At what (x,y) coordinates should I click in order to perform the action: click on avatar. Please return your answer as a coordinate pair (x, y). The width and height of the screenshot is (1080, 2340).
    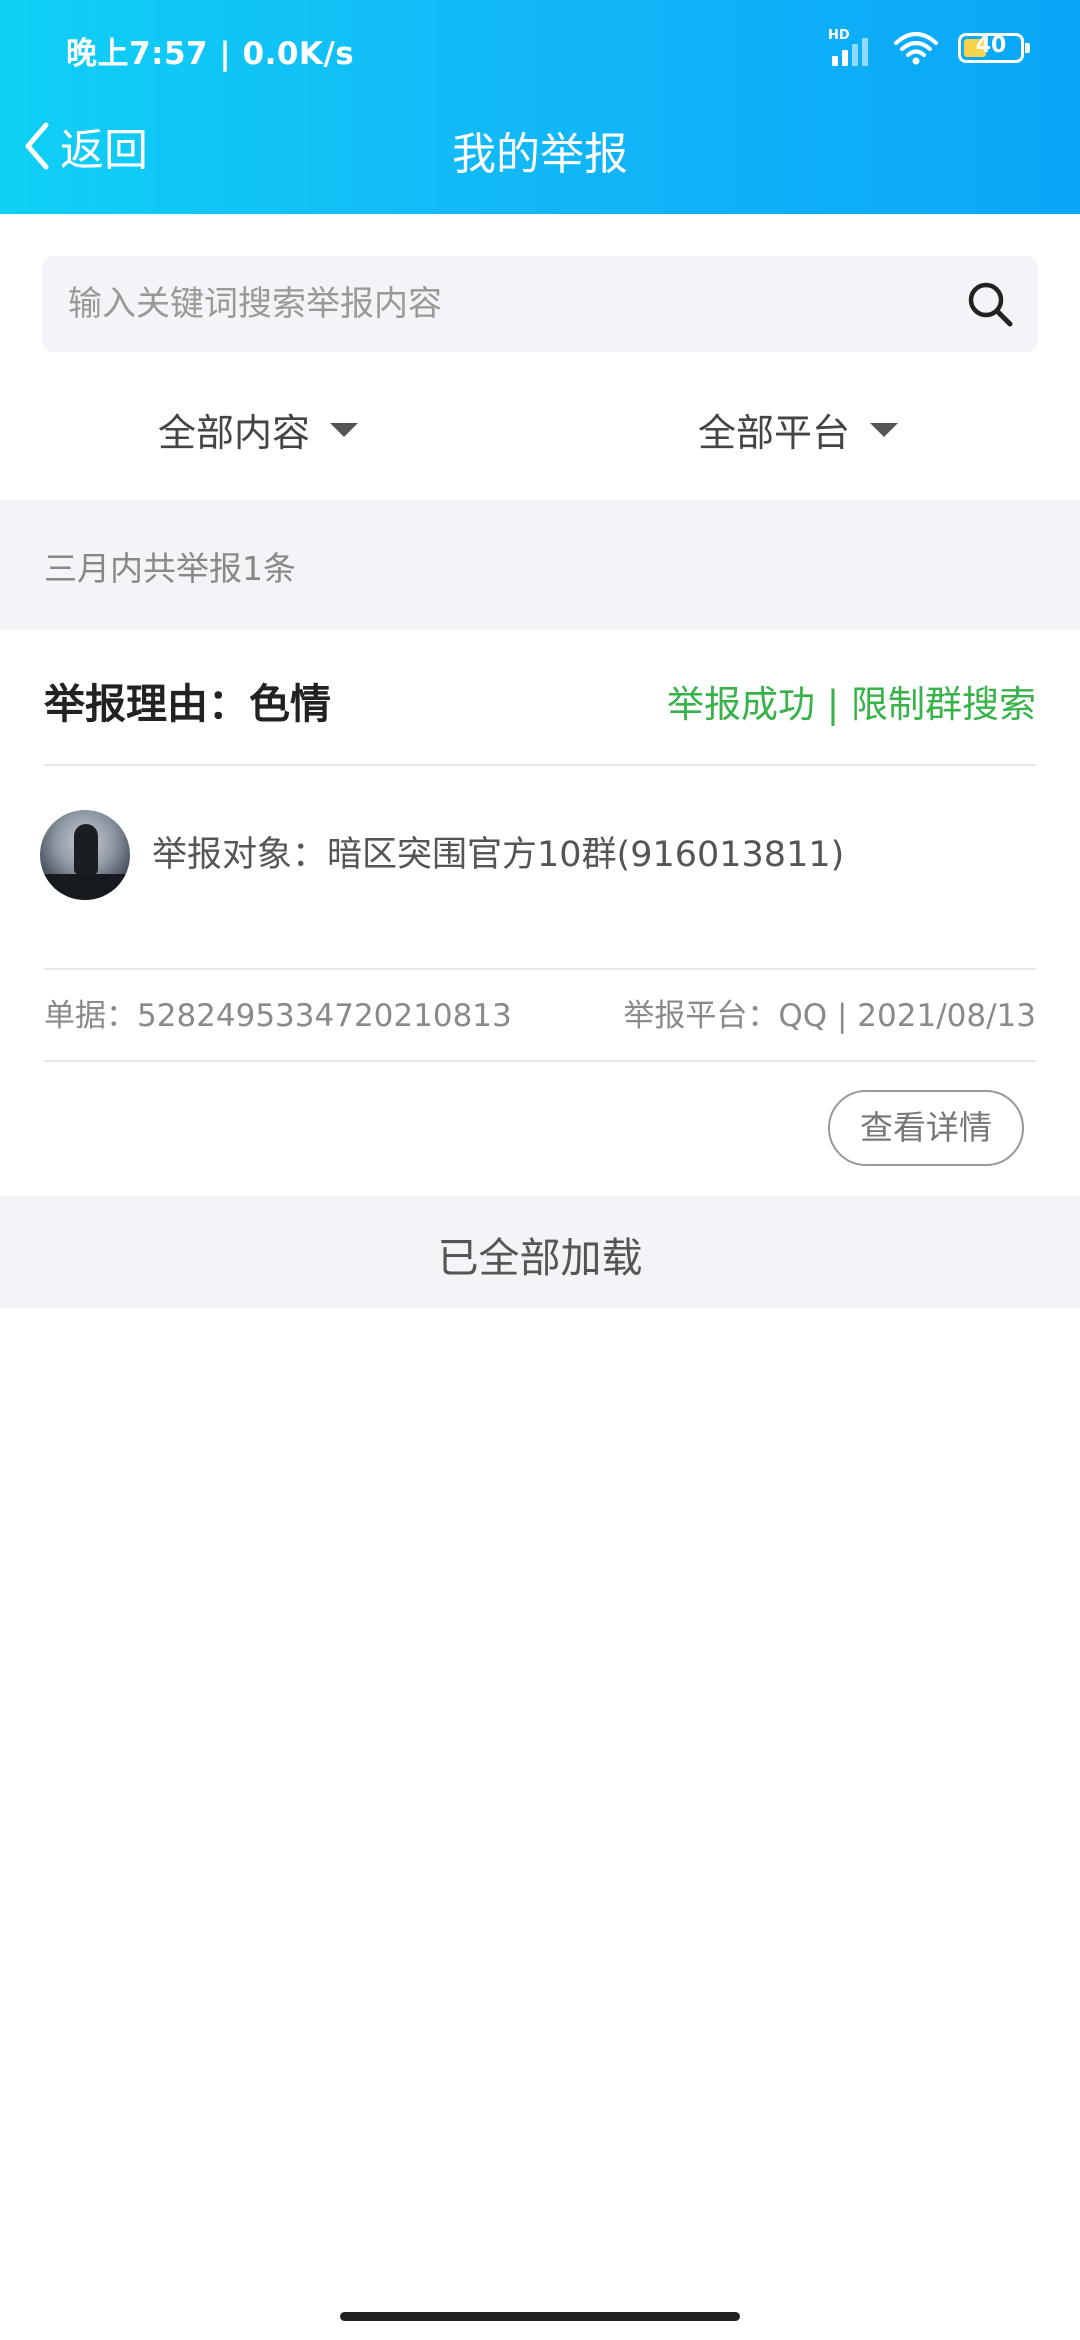
    Looking at the image, I should click on (85, 855).